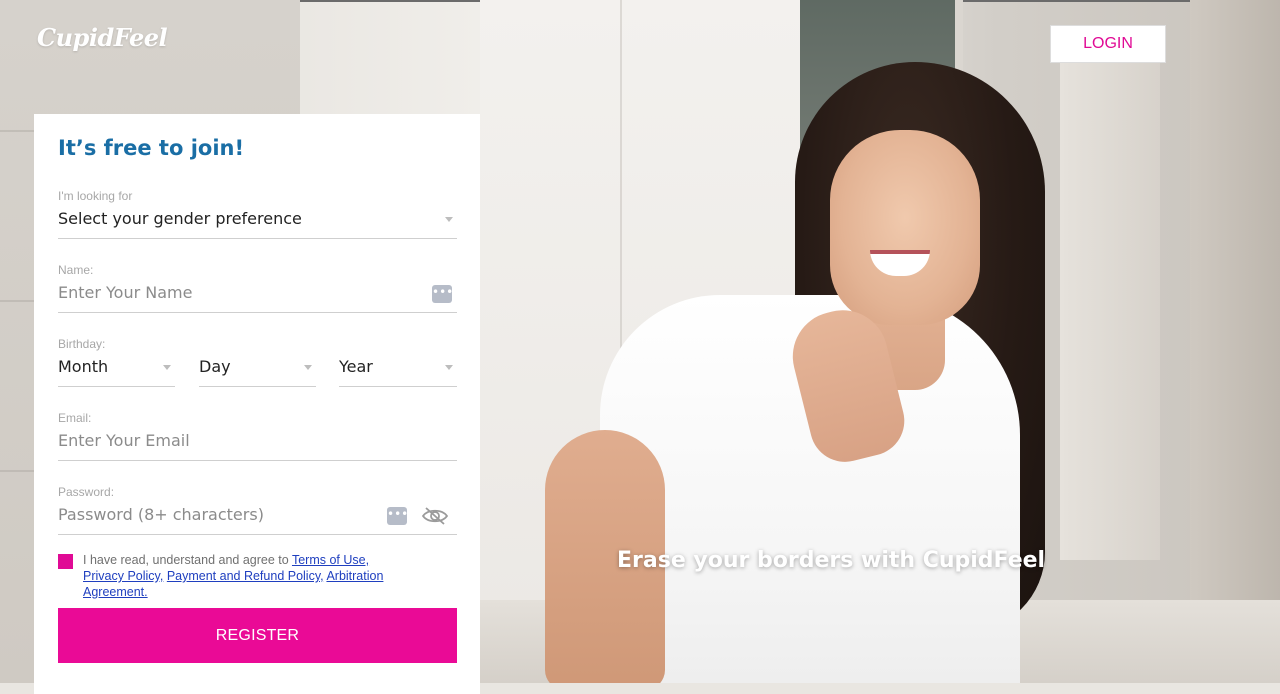  Describe the element at coordinates (83, 366) in the screenshot. I see `birth-month-value: Month` at that location.